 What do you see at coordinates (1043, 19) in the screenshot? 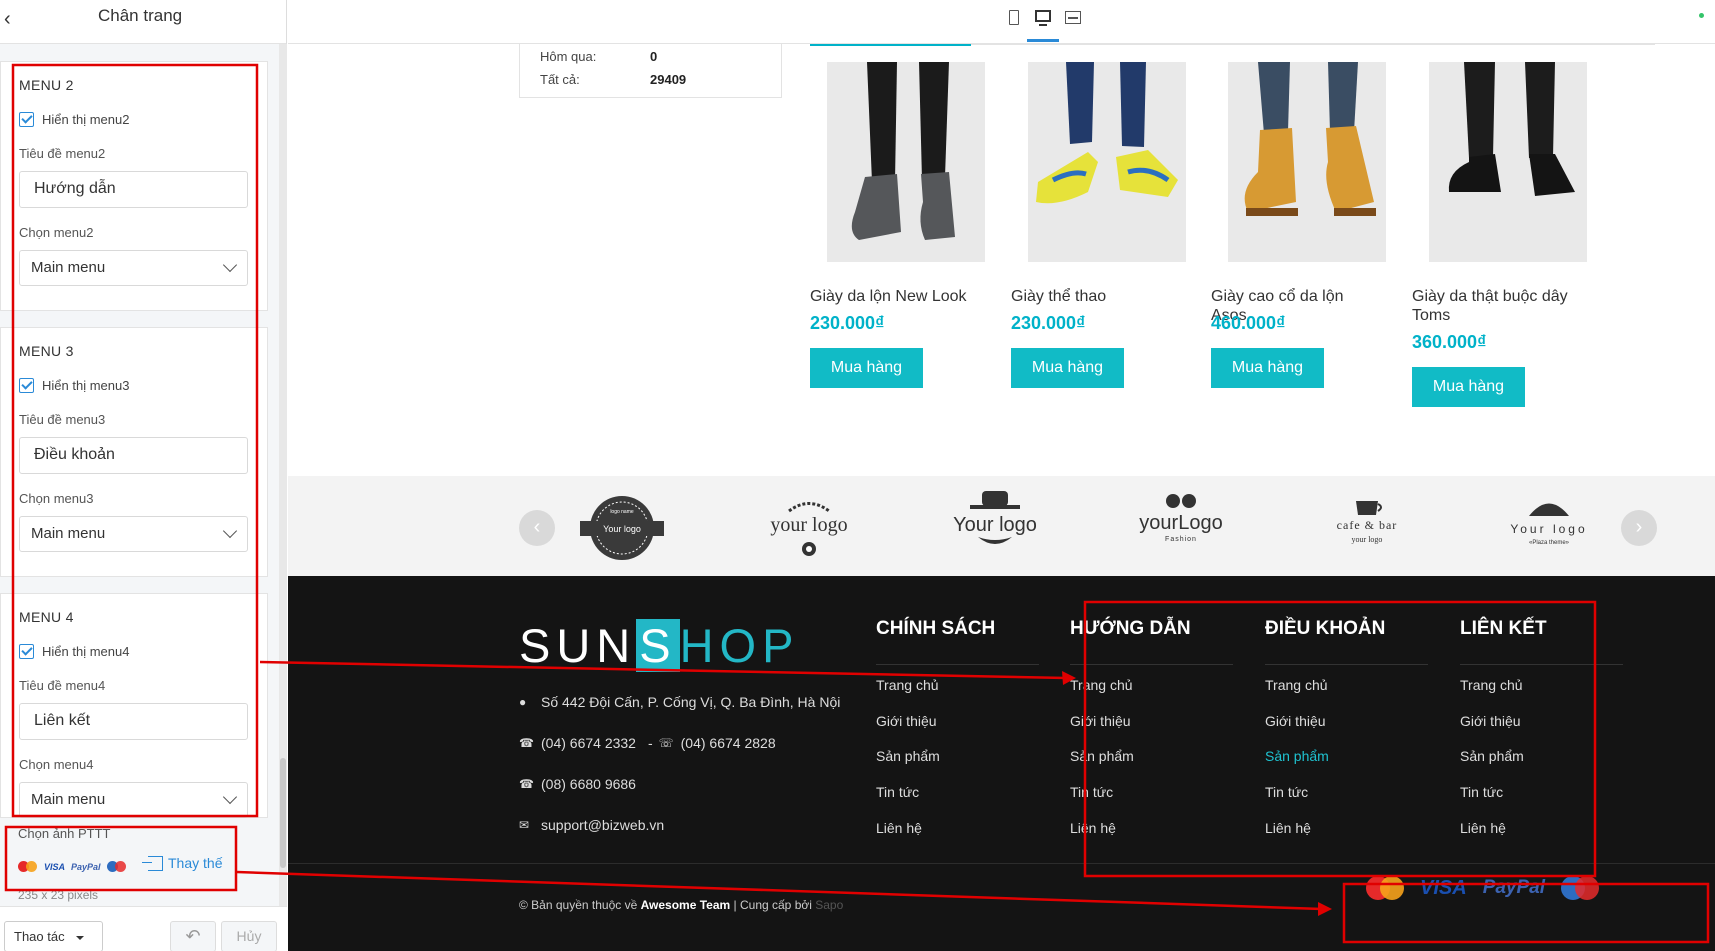
I see `desktop-icon` at bounding box center [1043, 19].